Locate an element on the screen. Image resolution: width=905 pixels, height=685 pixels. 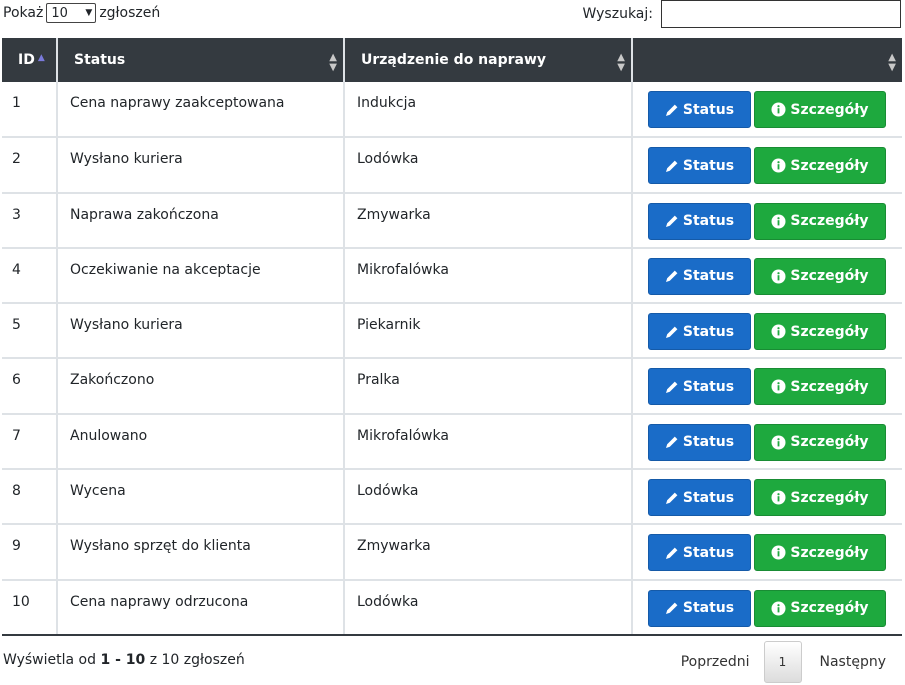
info-suffix: zgłoszeń is located at coordinates (214, 660).